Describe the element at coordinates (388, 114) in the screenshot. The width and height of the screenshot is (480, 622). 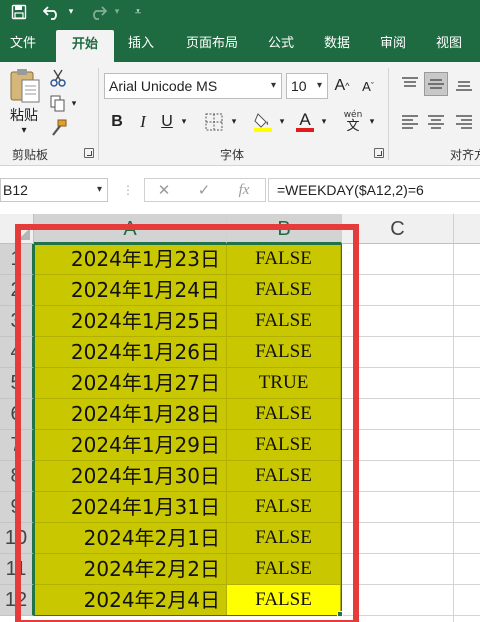
I see `group-separator` at that location.